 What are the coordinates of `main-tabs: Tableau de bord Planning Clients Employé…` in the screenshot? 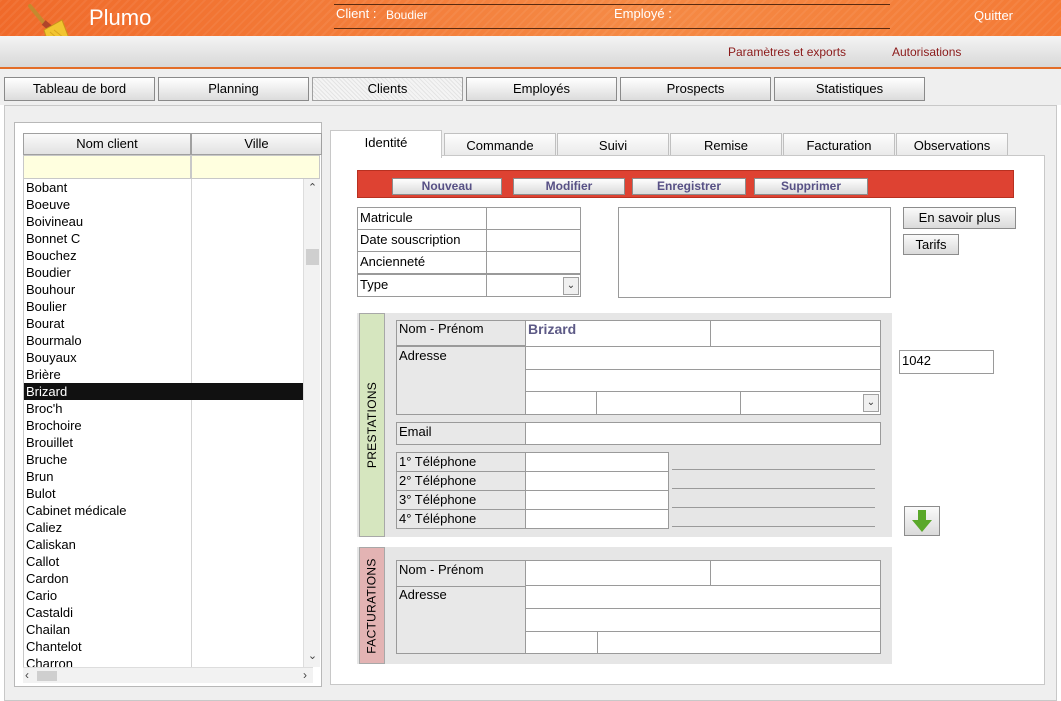 It's located at (530, 87).